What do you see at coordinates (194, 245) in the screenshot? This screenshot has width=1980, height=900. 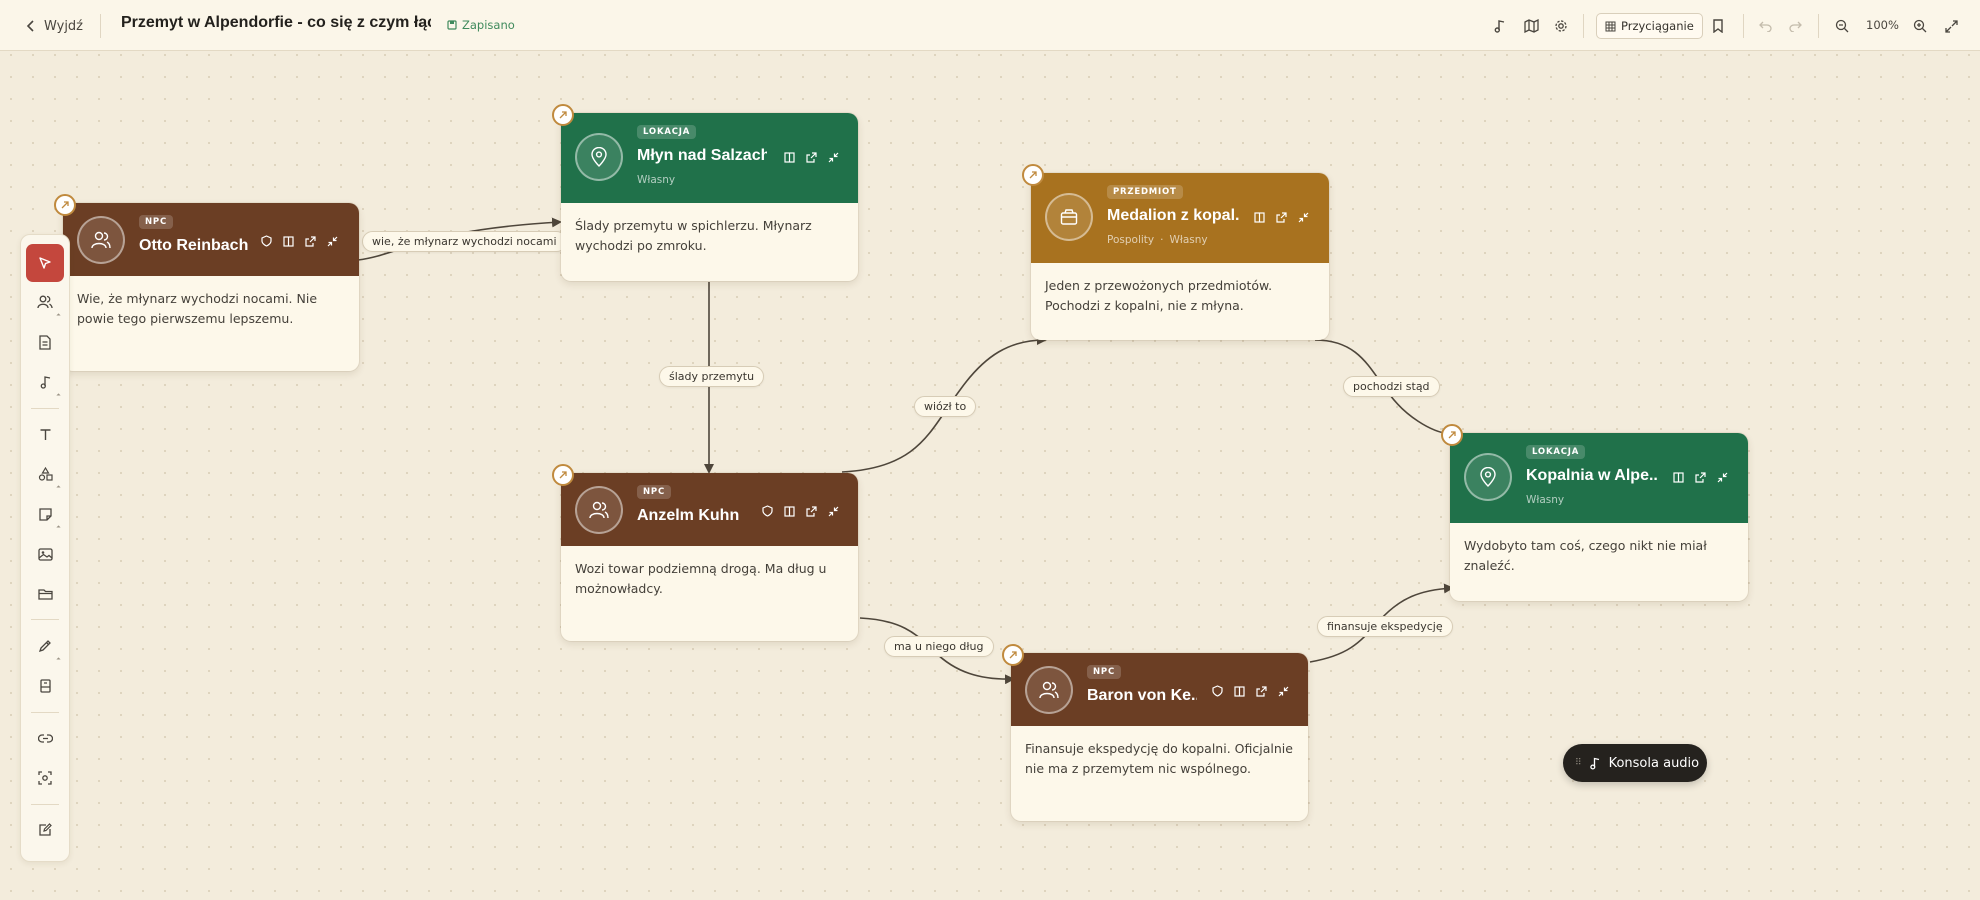 I see `card-title: Otto Reinbach` at bounding box center [194, 245].